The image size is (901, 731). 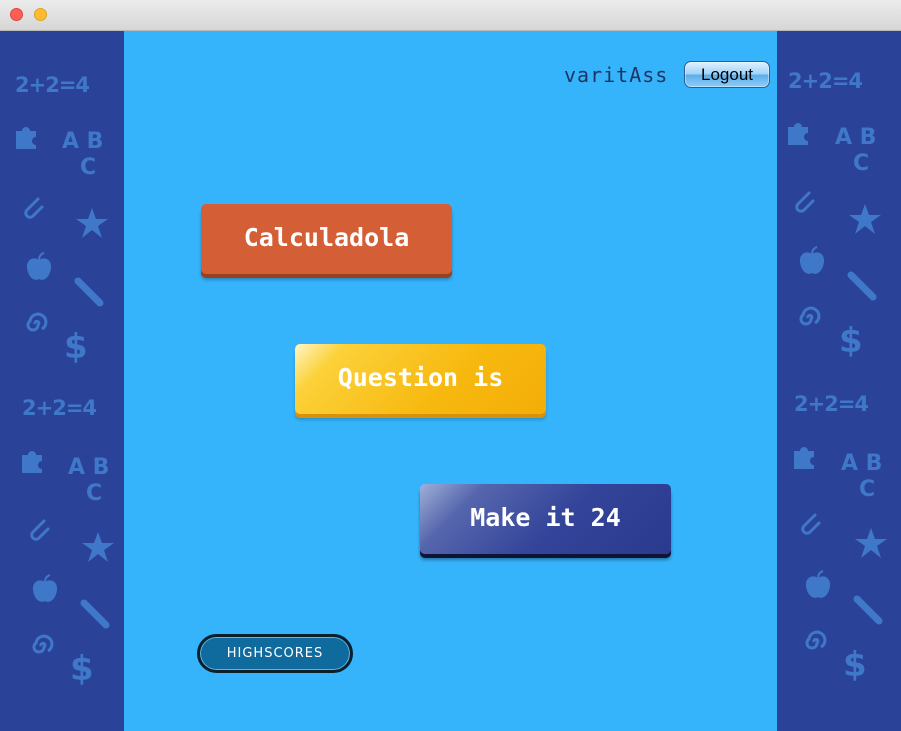 What do you see at coordinates (62, 381) in the screenshot?
I see `left-decor-panel: 2+2=4 A B C $ 2+2=4 A B C $` at bounding box center [62, 381].